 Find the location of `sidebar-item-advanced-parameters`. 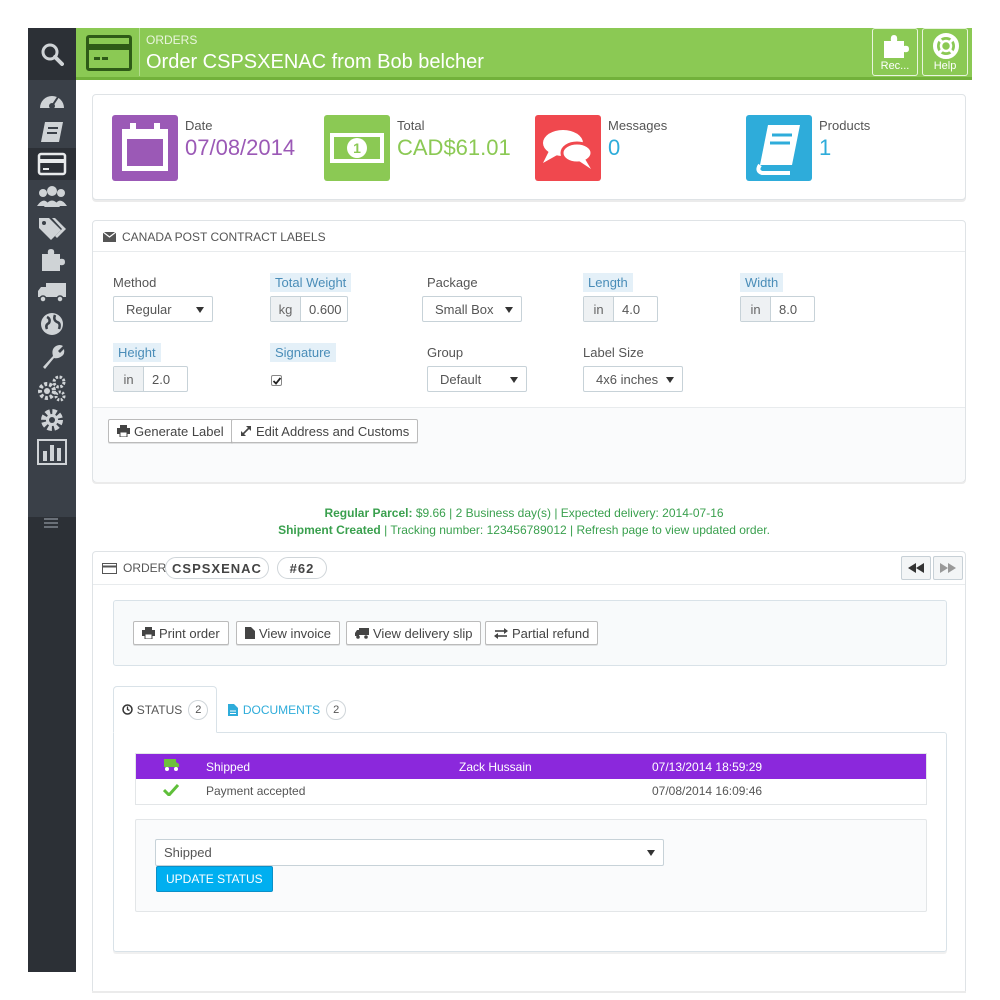

sidebar-item-advanced-parameters is located at coordinates (52, 388).